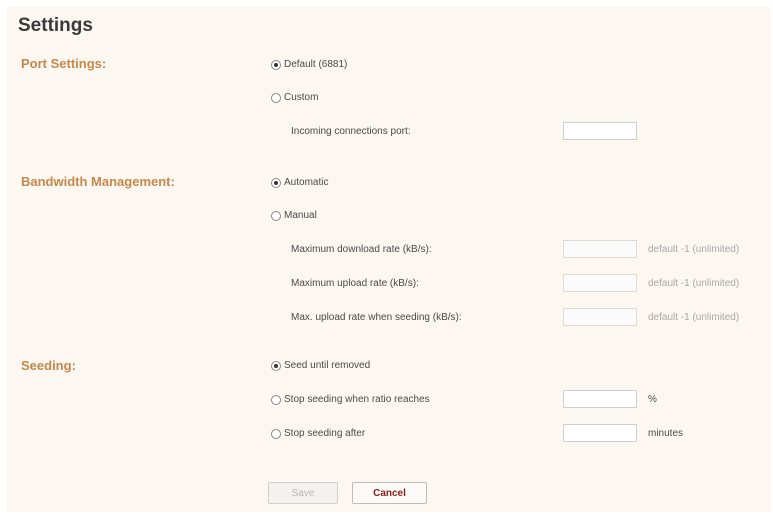  Describe the element at coordinates (55, 25) in the screenshot. I see `page-title: Settings` at that location.